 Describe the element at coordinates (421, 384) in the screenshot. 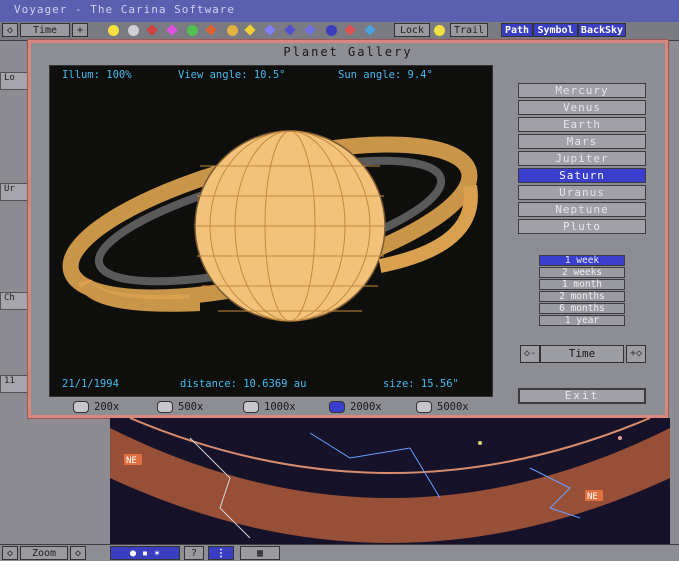

I see `size-readout: size: 15.56"` at that location.